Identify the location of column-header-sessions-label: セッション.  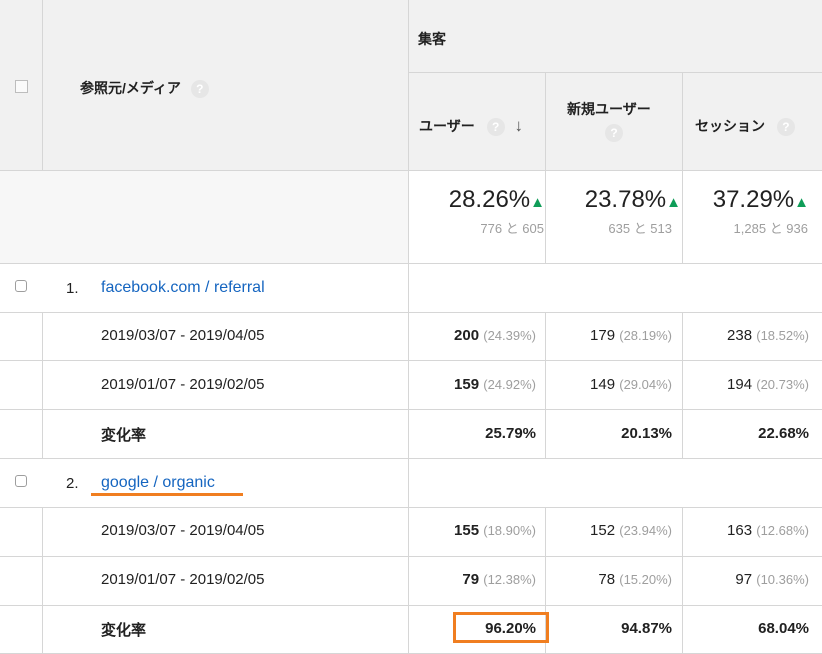
(730, 126).